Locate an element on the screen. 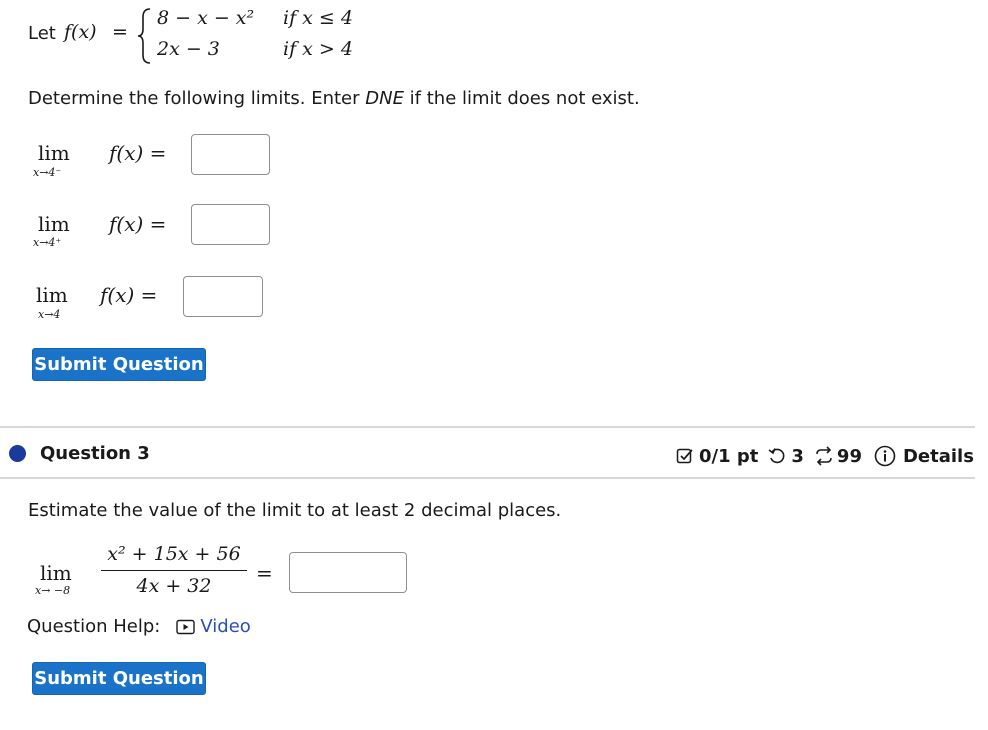 The image size is (988, 730). question-meta: 0/1 pt 3 99 Details is located at coordinates (825, 456).